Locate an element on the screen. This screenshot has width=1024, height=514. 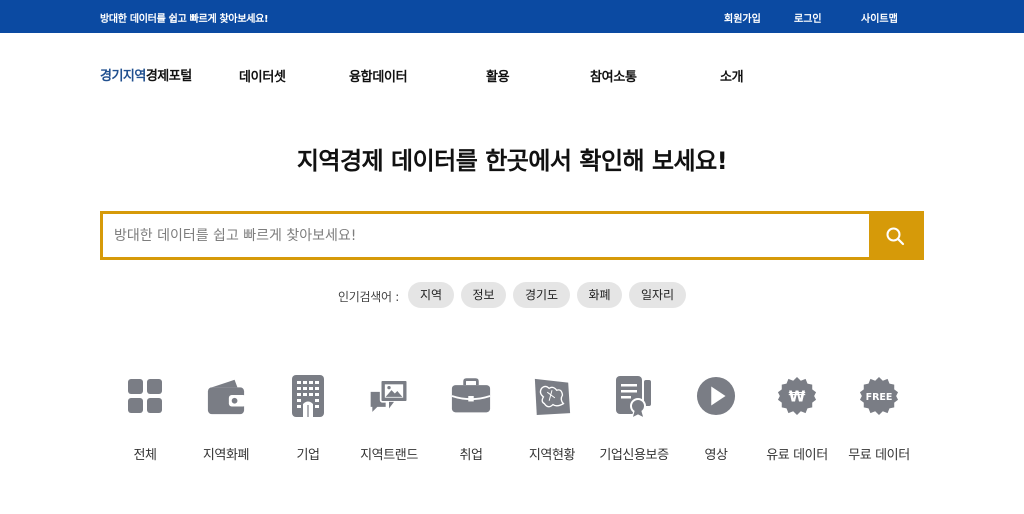
logo-part-portal: 경제포털 is located at coordinates (168, 76).